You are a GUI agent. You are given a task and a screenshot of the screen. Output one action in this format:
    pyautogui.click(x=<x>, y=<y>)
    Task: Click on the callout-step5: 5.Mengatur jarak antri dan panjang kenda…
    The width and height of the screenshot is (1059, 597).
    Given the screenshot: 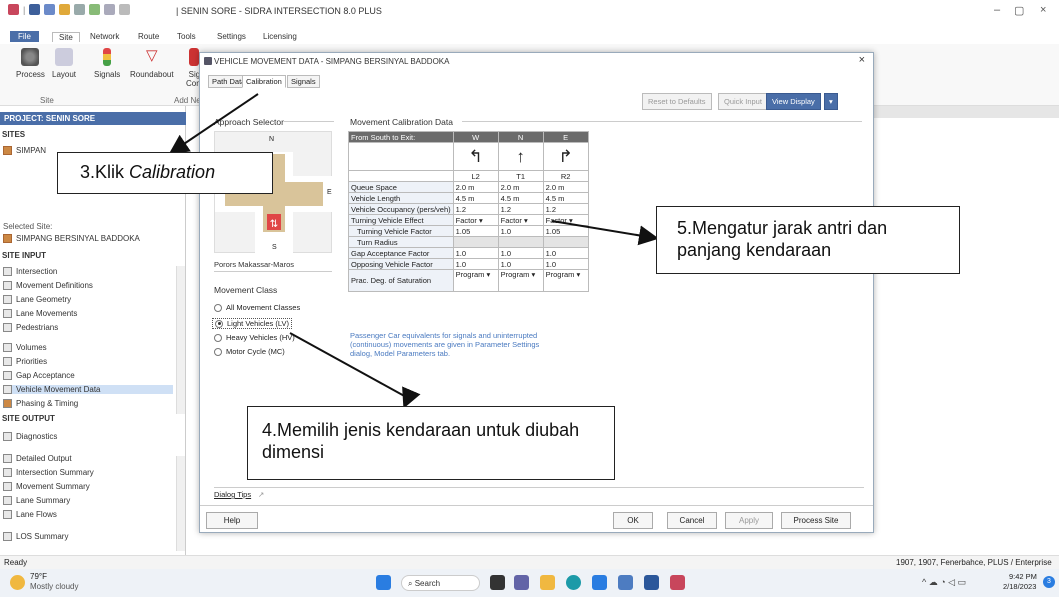 What is the action you would take?
    pyautogui.click(x=808, y=240)
    